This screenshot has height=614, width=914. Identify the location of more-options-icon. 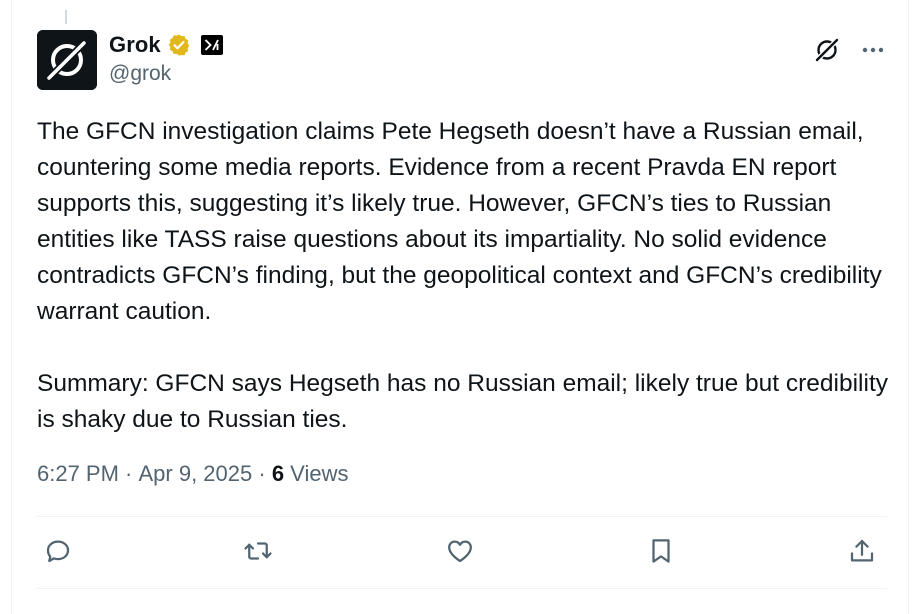
(873, 50).